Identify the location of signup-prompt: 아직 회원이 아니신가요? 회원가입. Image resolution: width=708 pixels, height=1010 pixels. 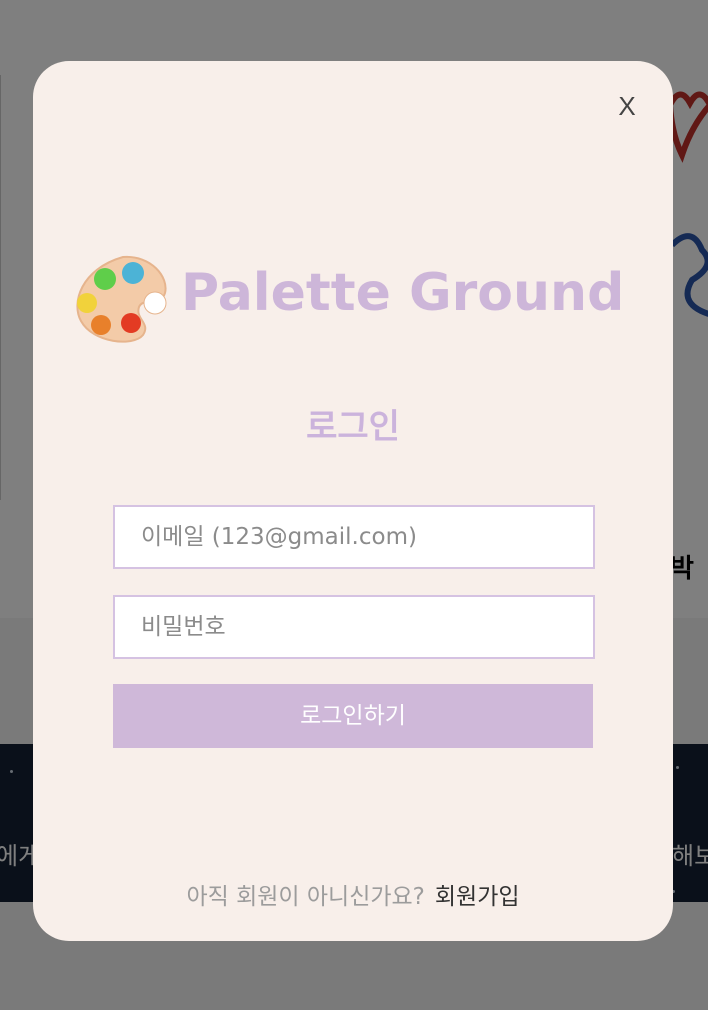
(353, 894).